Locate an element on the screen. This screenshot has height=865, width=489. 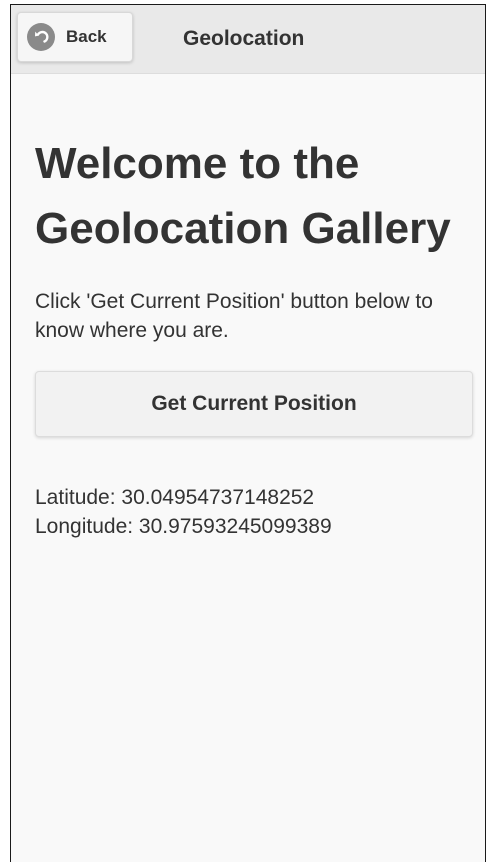
get-current-position-button: Get Current Position is located at coordinates (254, 404).